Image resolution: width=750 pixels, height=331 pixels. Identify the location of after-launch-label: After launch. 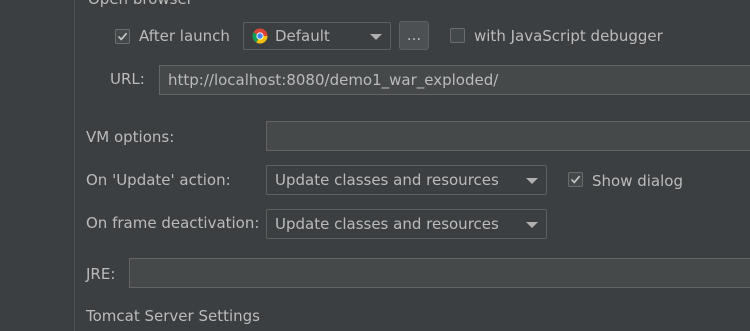
(184, 36).